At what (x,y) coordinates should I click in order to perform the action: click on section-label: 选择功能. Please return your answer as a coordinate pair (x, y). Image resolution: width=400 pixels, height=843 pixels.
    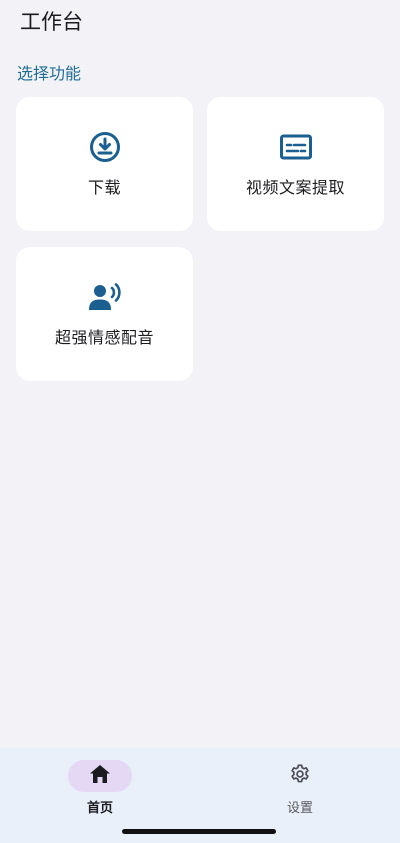
    Looking at the image, I should click on (49, 73).